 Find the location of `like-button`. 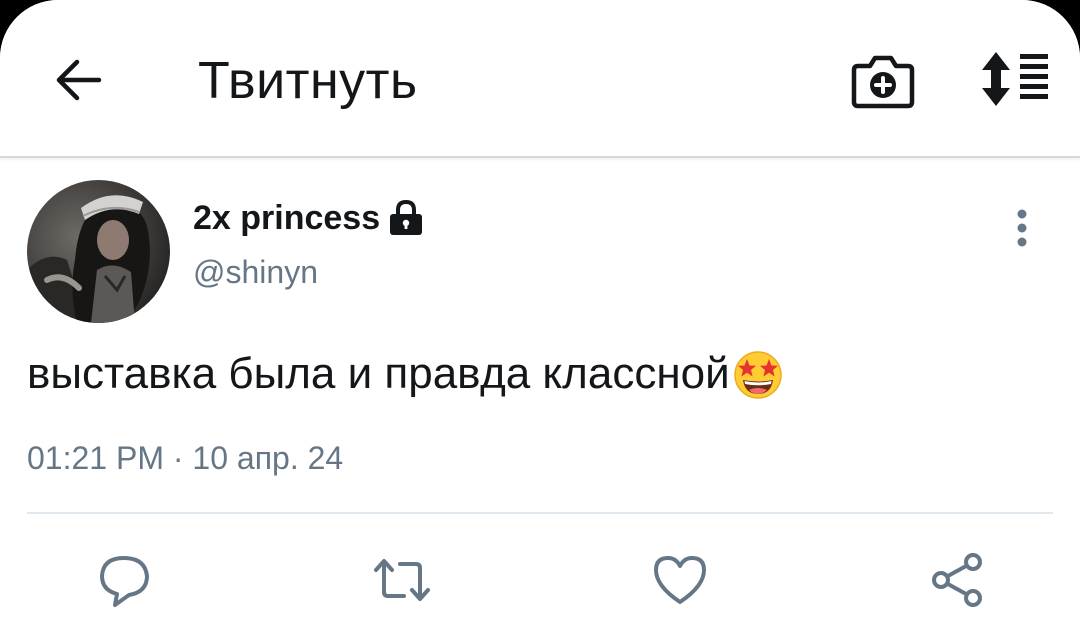

like-button is located at coordinates (680, 580).